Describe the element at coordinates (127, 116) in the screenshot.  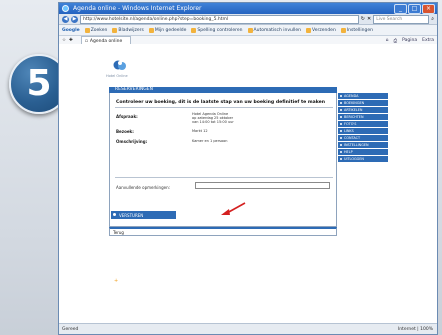
I see `field-label: Afspraak:` at that location.